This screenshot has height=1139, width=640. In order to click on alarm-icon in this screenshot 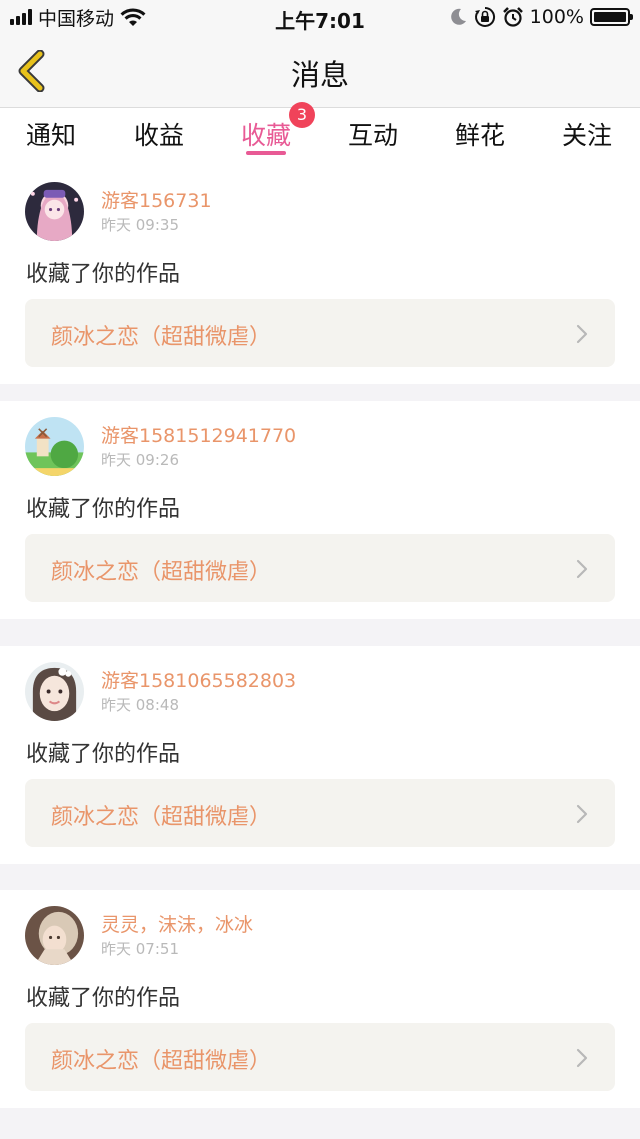, I will do `click(512, 17)`.